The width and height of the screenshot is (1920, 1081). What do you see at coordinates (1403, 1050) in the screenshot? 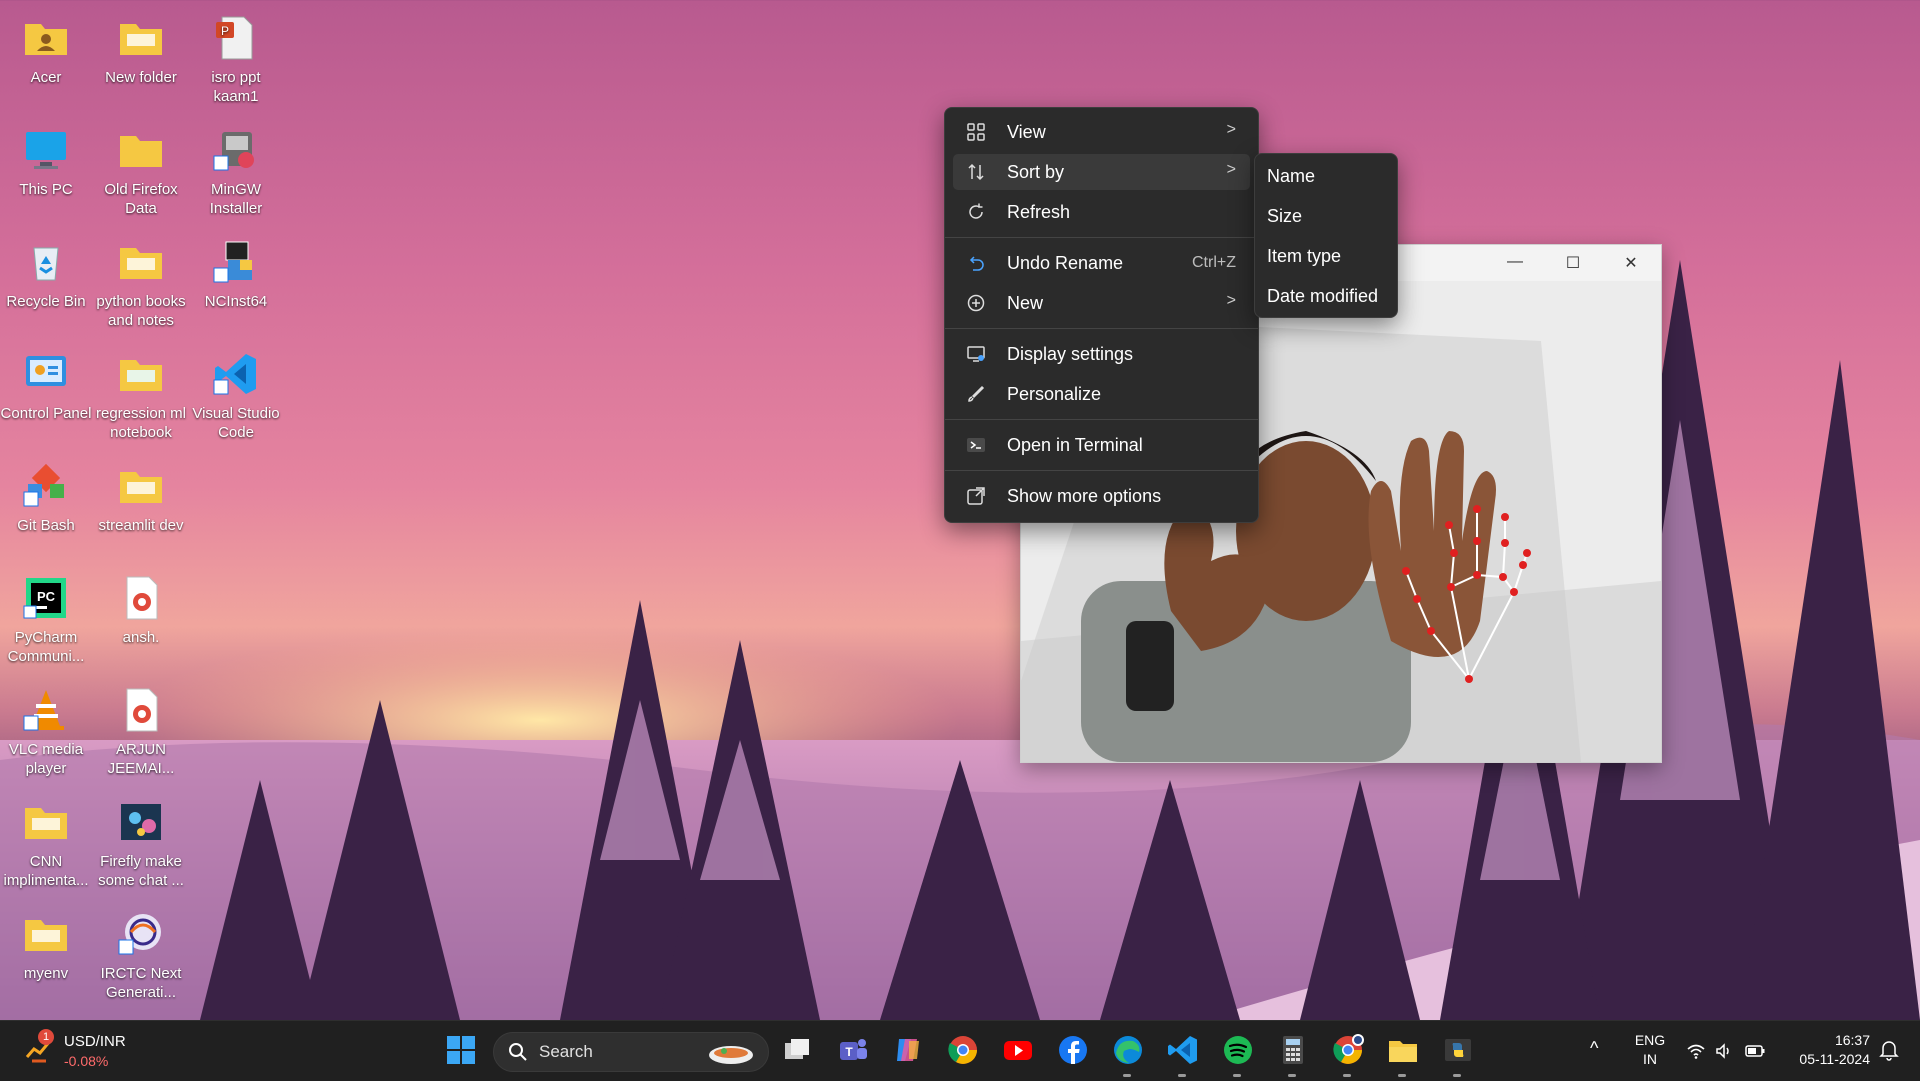
I see `file-explorer-icon` at bounding box center [1403, 1050].